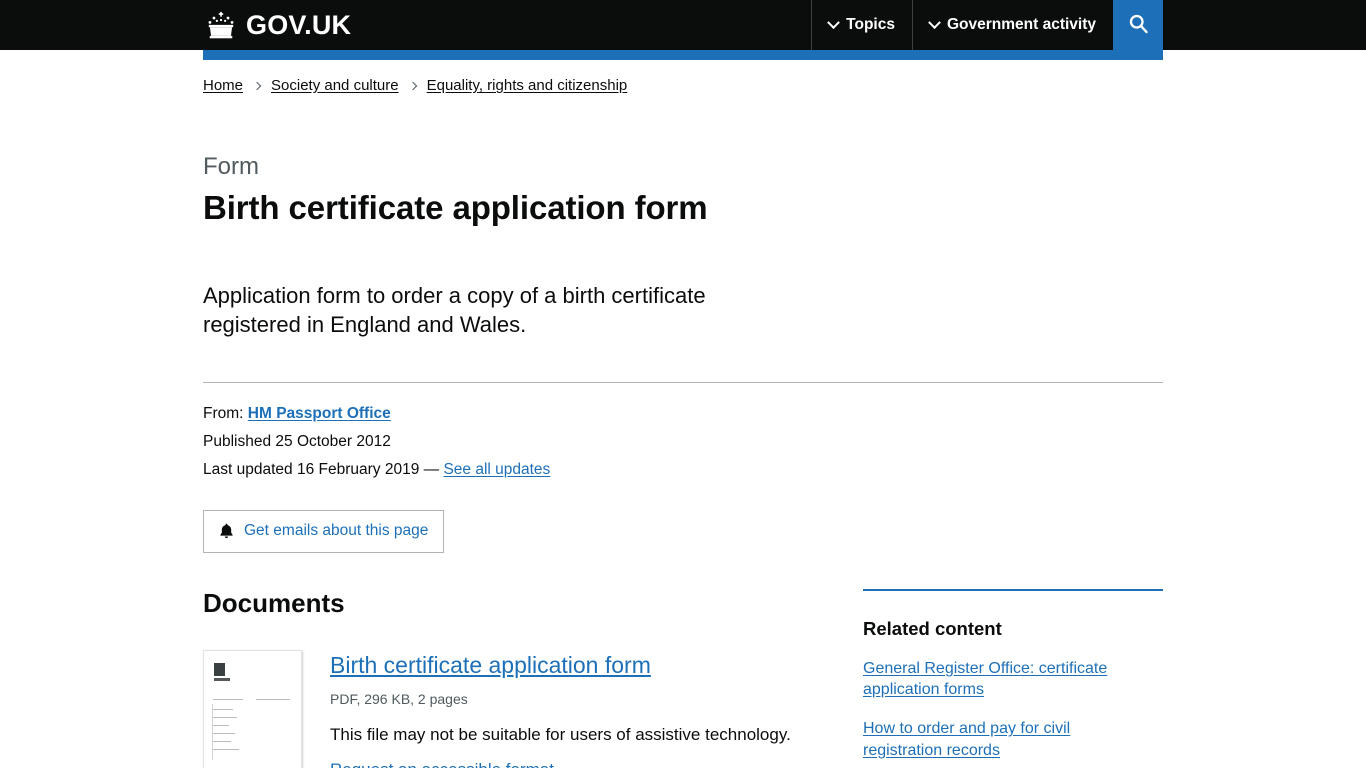  What do you see at coordinates (223, 86) in the screenshot?
I see `breadcrumb-item-home: Home` at bounding box center [223, 86].